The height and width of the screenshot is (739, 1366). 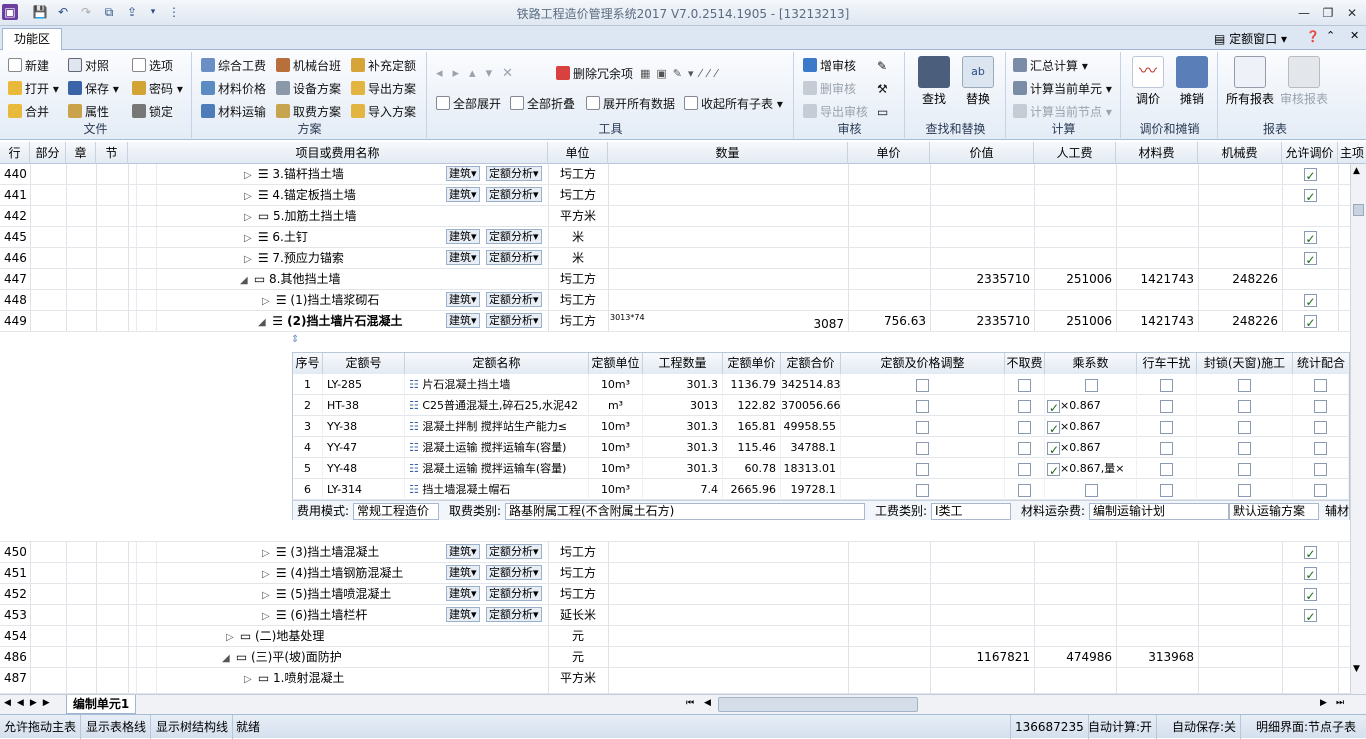 What do you see at coordinates (1245, 363) in the screenshot?
I see `sub-col-lock: 封锁(天窗)施工` at bounding box center [1245, 363].